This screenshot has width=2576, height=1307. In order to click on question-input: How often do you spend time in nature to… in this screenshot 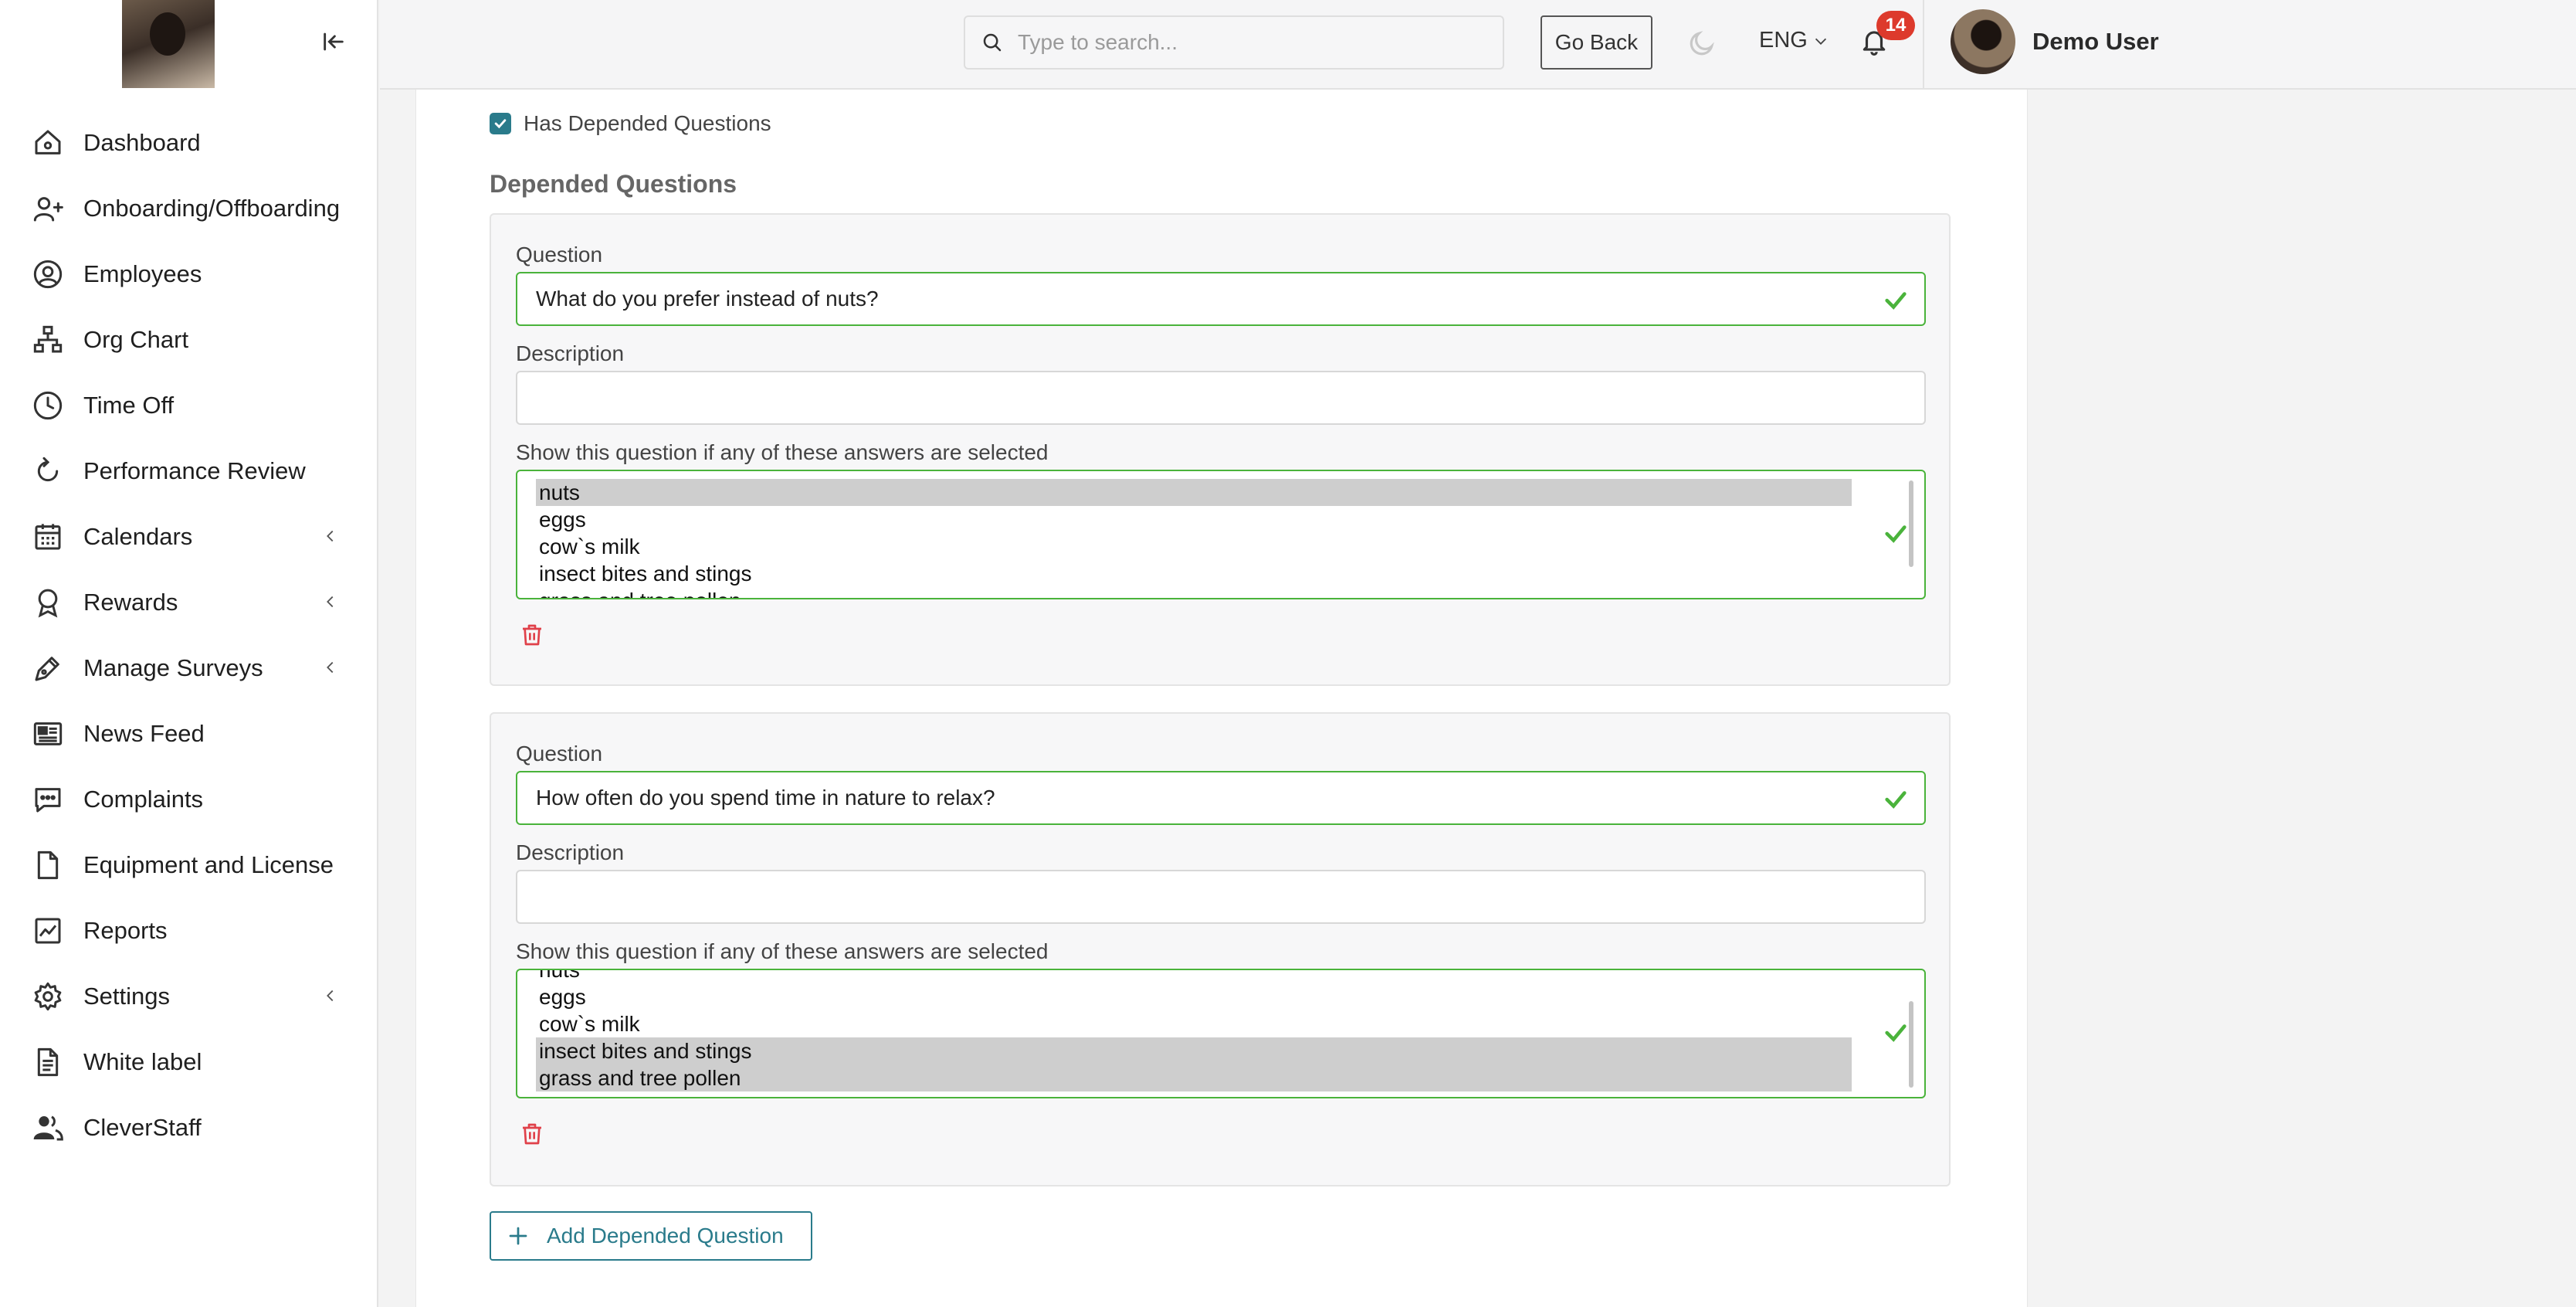, I will do `click(1221, 798)`.